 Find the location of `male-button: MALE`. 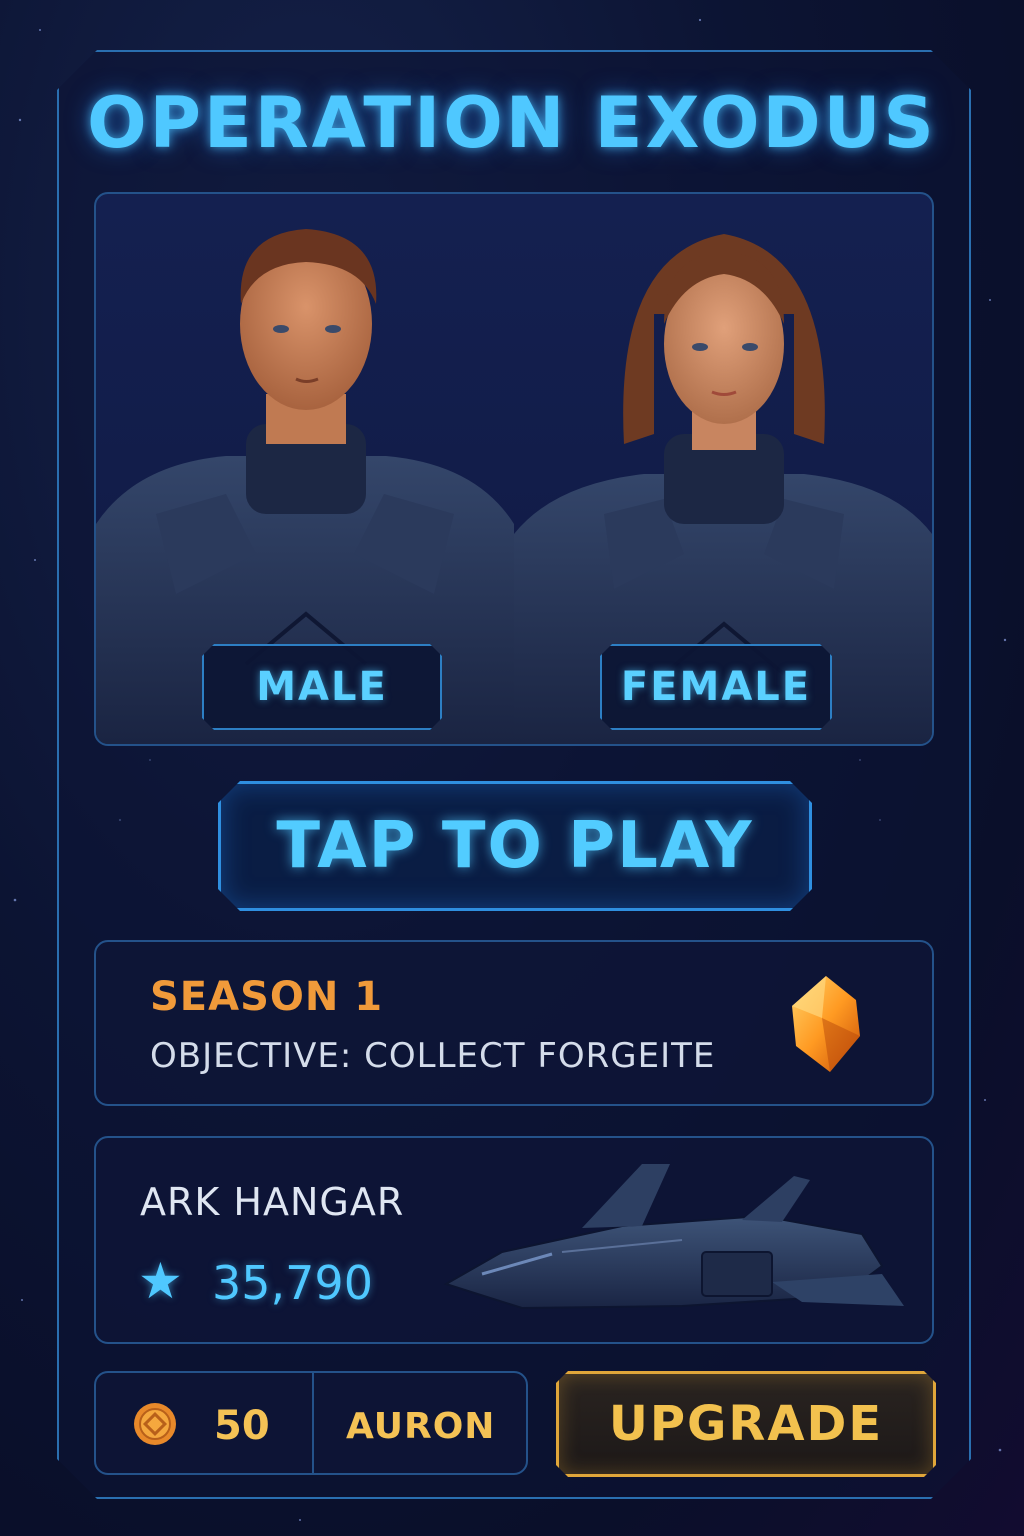

male-button: MALE is located at coordinates (322, 687).